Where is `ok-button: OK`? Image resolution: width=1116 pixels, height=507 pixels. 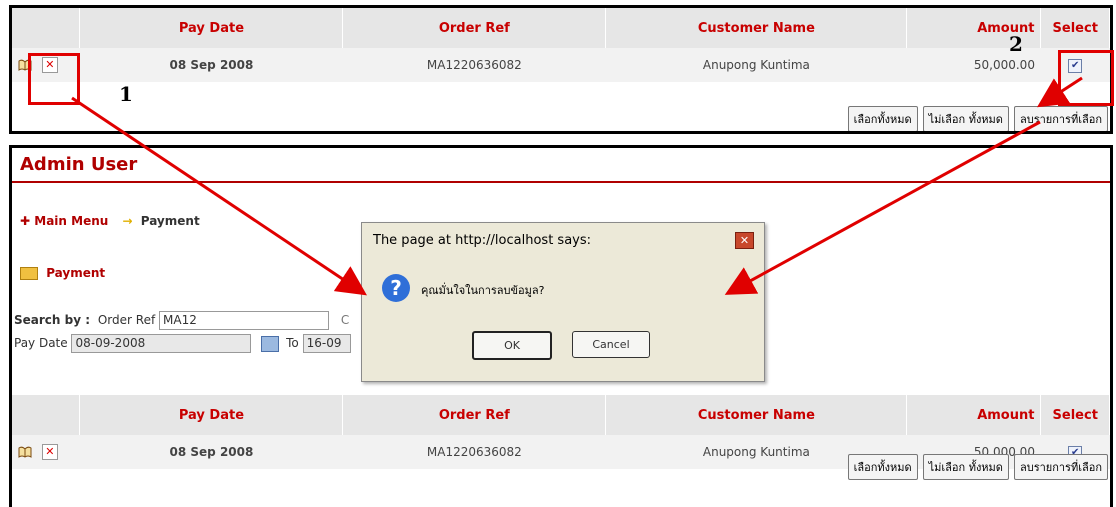 ok-button: OK is located at coordinates (512, 345).